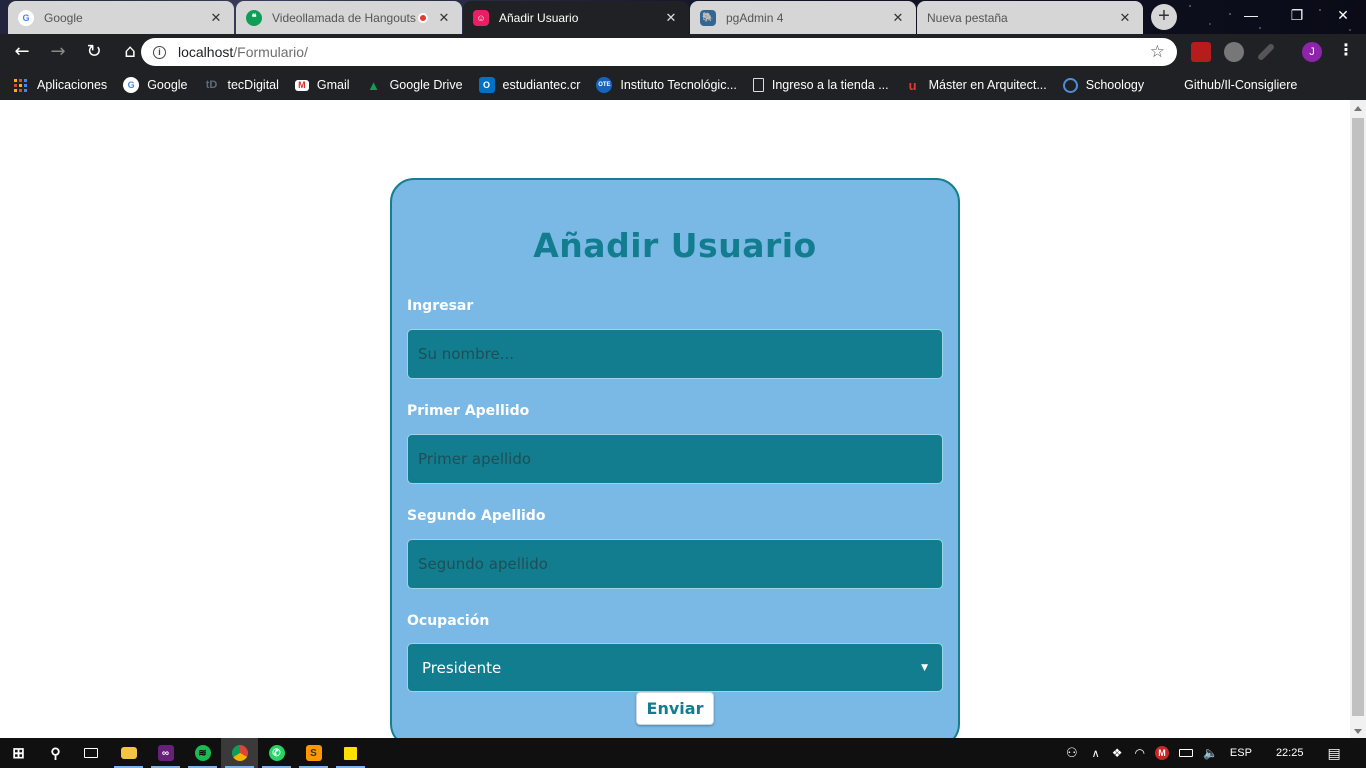 The height and width of the screenshot is (768, 1366). Describe the element at coordinates (374, 85) in the screenshot. I see `google-drive-icon: ▲` at that location.